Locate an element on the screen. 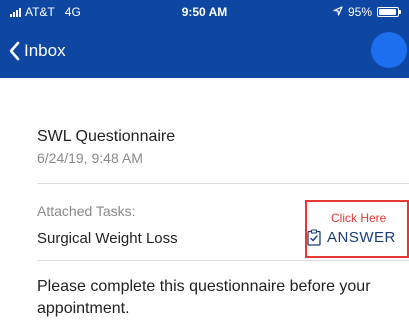  location-arrow-icon is located at coordinates (338, 12).